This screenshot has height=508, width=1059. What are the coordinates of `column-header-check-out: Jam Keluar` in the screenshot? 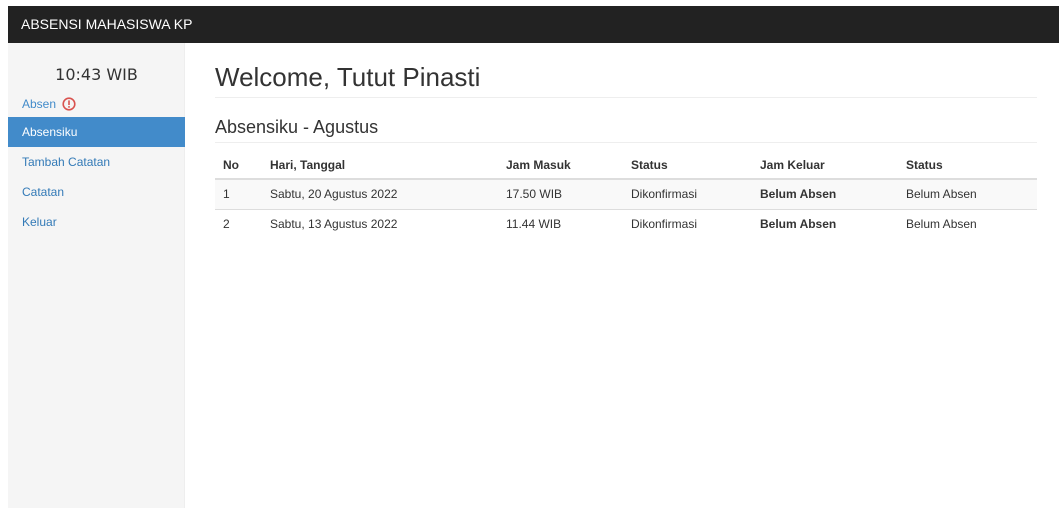 It's located at (825, 165).